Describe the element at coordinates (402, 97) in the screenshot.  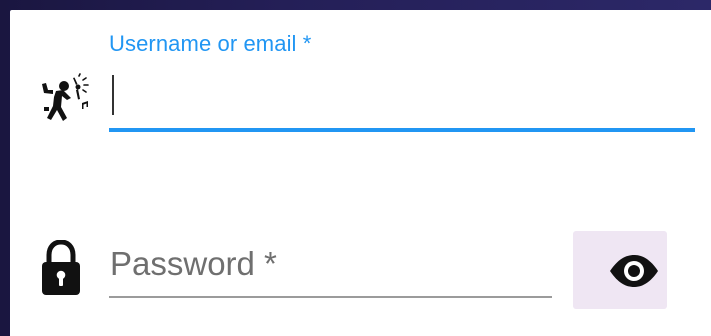
I see `username-input` at that location.